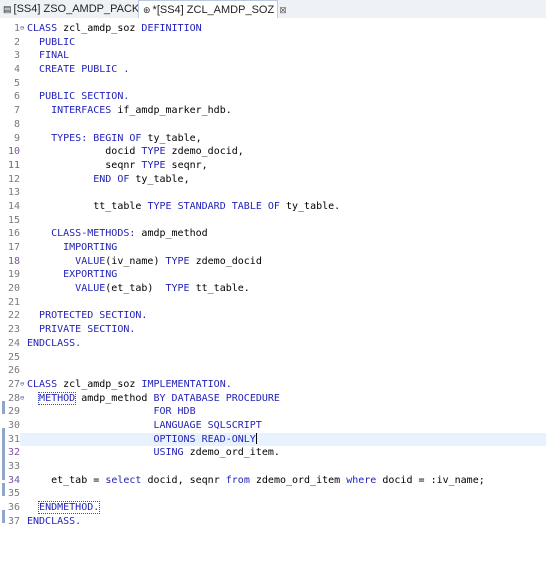 Image resolution: width=546 pixels, height=583 pixels. Describe the element at coordinates (273, 248) in the screenshot. I see `code-line: 17 IMPORTING` at that location.